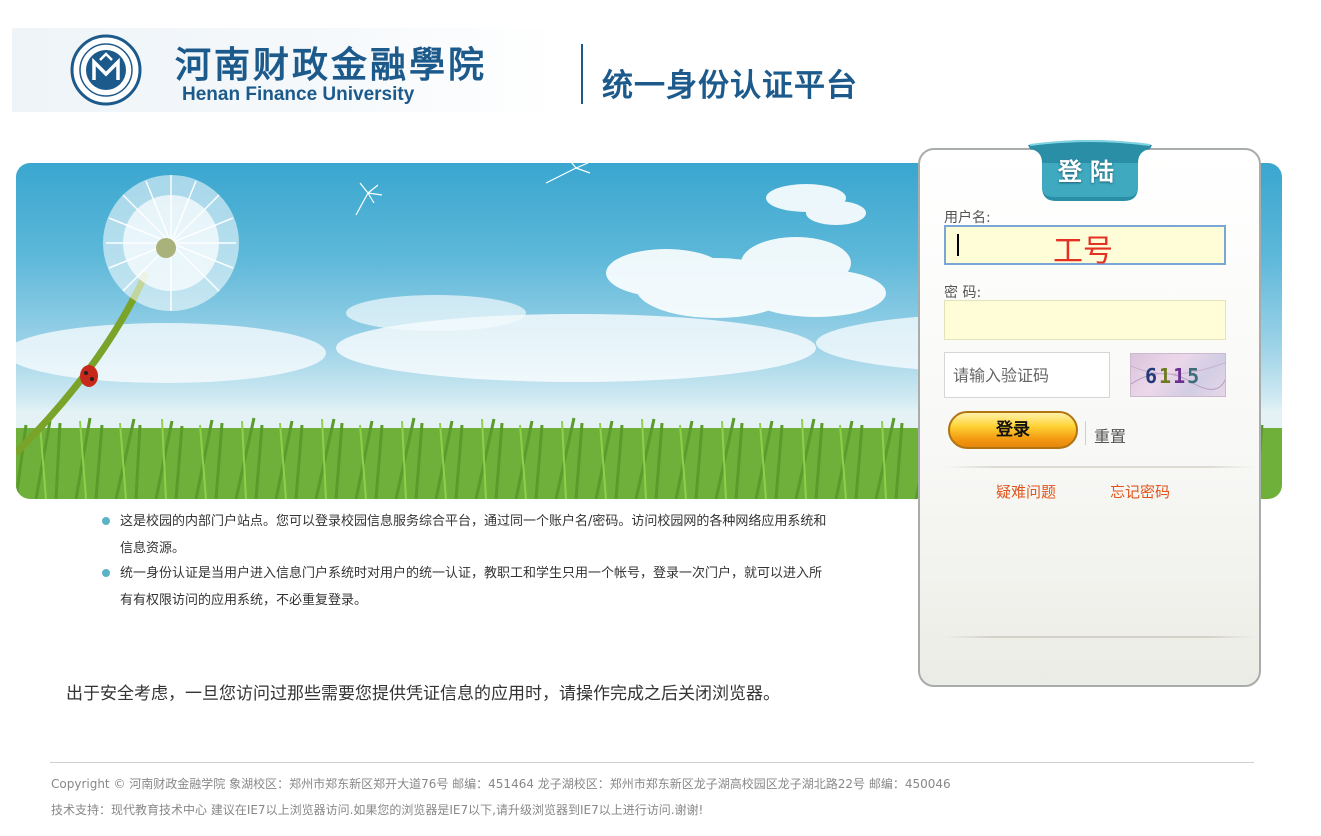 This screenshot has width=1321, height=836. What do you see at coordinates (652, 762) in the screenshot?
I see `footer-divider` at bounding box center [652, 762].